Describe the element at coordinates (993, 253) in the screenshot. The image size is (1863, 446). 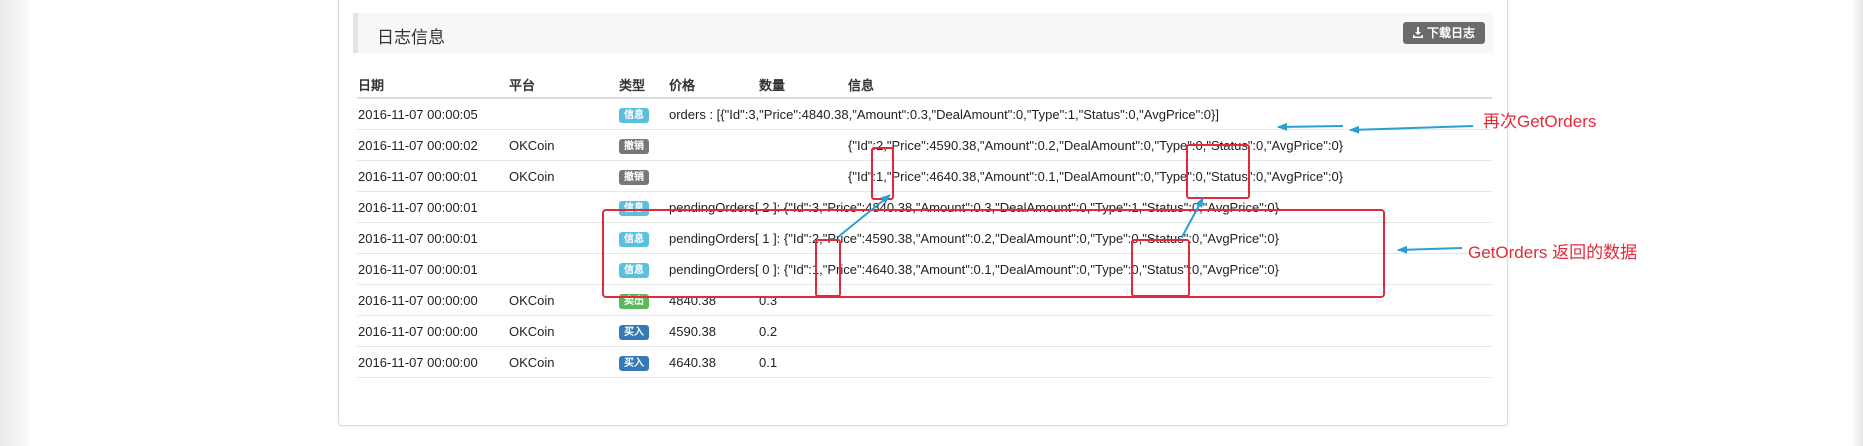
I see `highlight-pending-orders-box` at that location.